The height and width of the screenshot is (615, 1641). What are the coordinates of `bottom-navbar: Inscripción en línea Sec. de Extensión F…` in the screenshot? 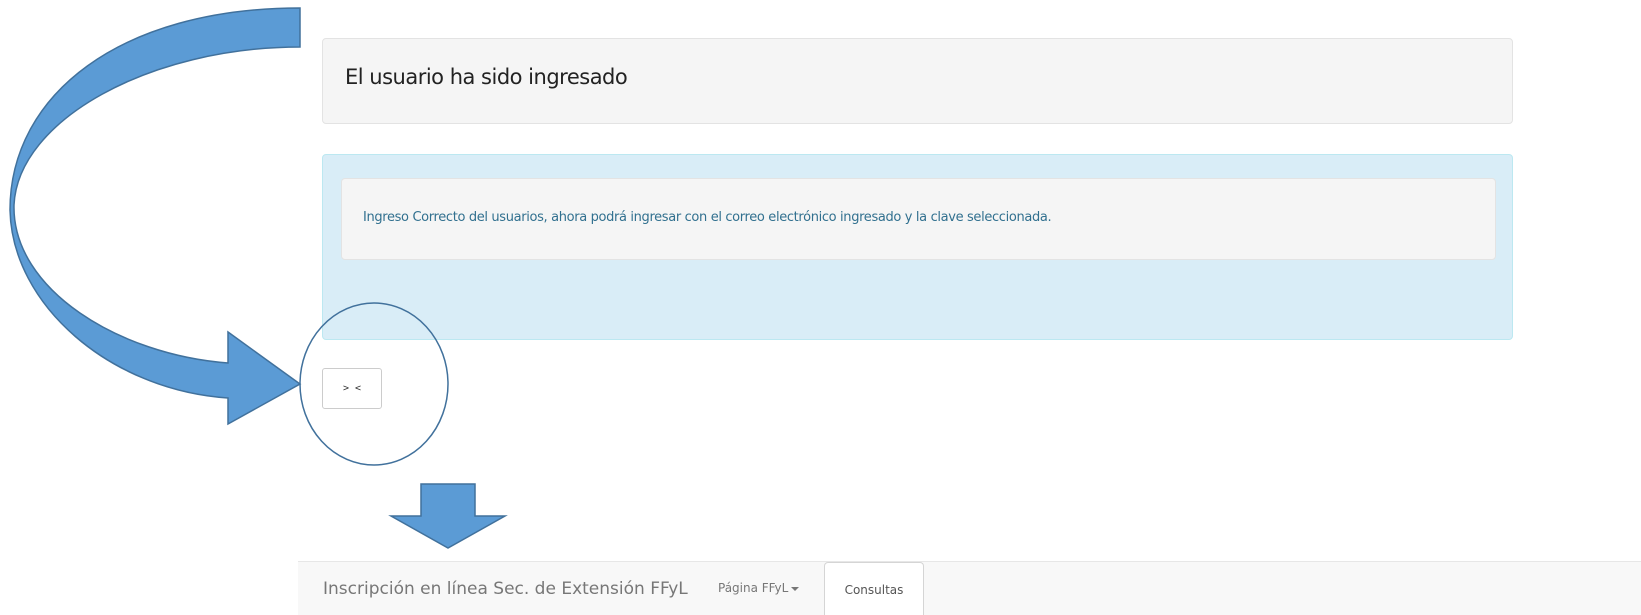 It's located at (969, 588).